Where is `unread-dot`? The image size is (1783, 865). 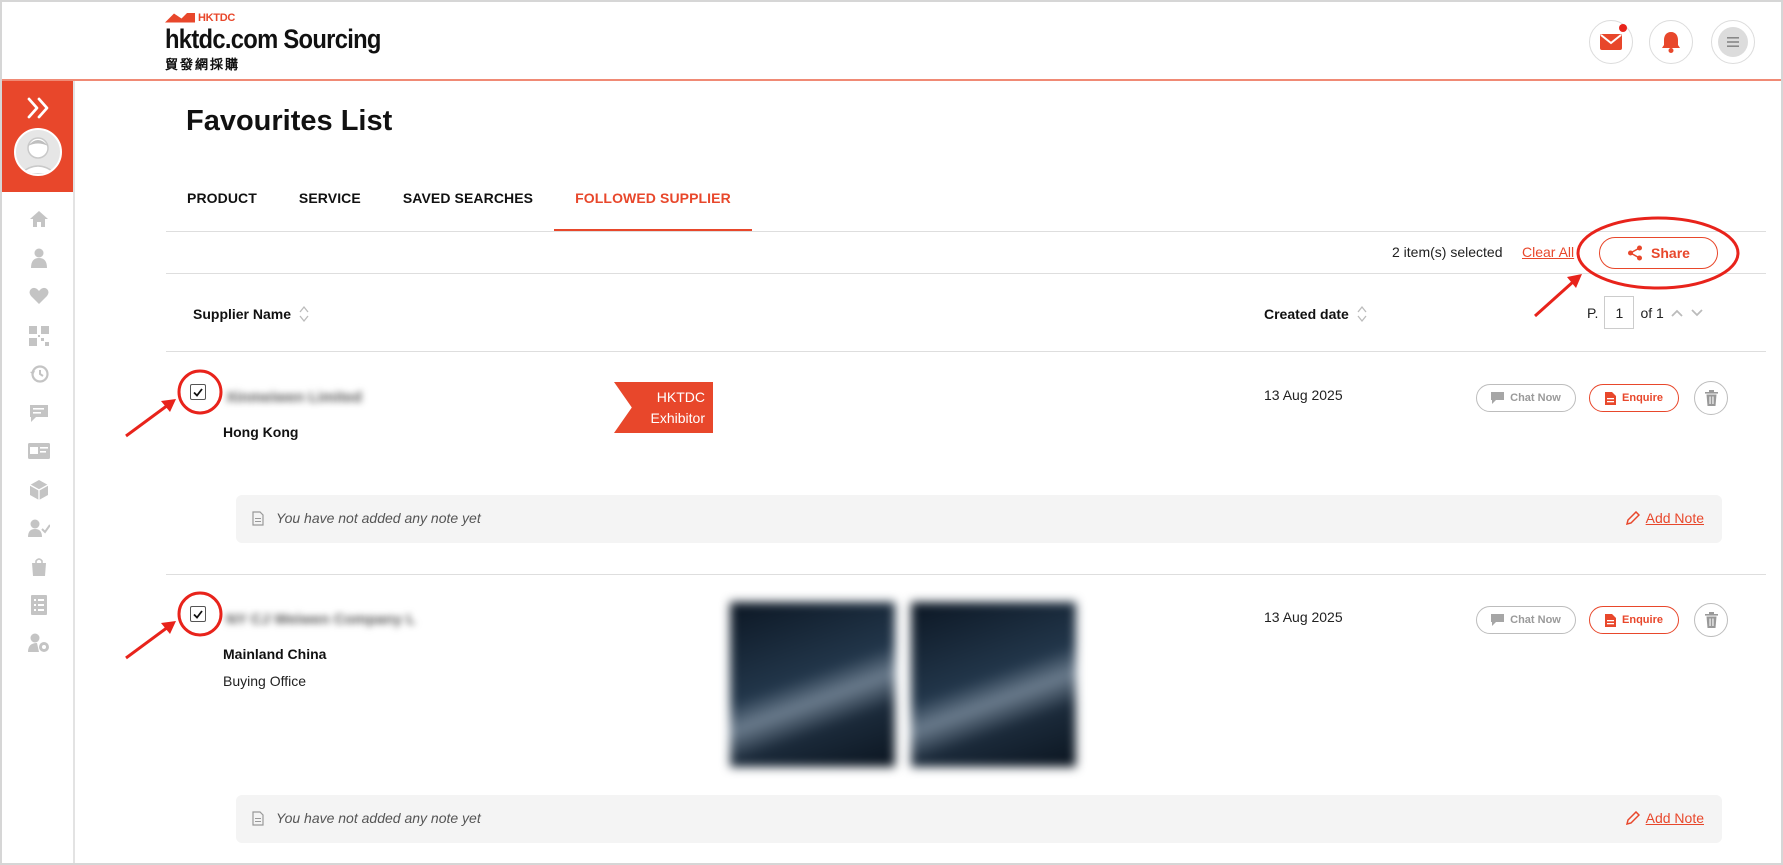 unread-dot is located at coordinates (1623, 28).